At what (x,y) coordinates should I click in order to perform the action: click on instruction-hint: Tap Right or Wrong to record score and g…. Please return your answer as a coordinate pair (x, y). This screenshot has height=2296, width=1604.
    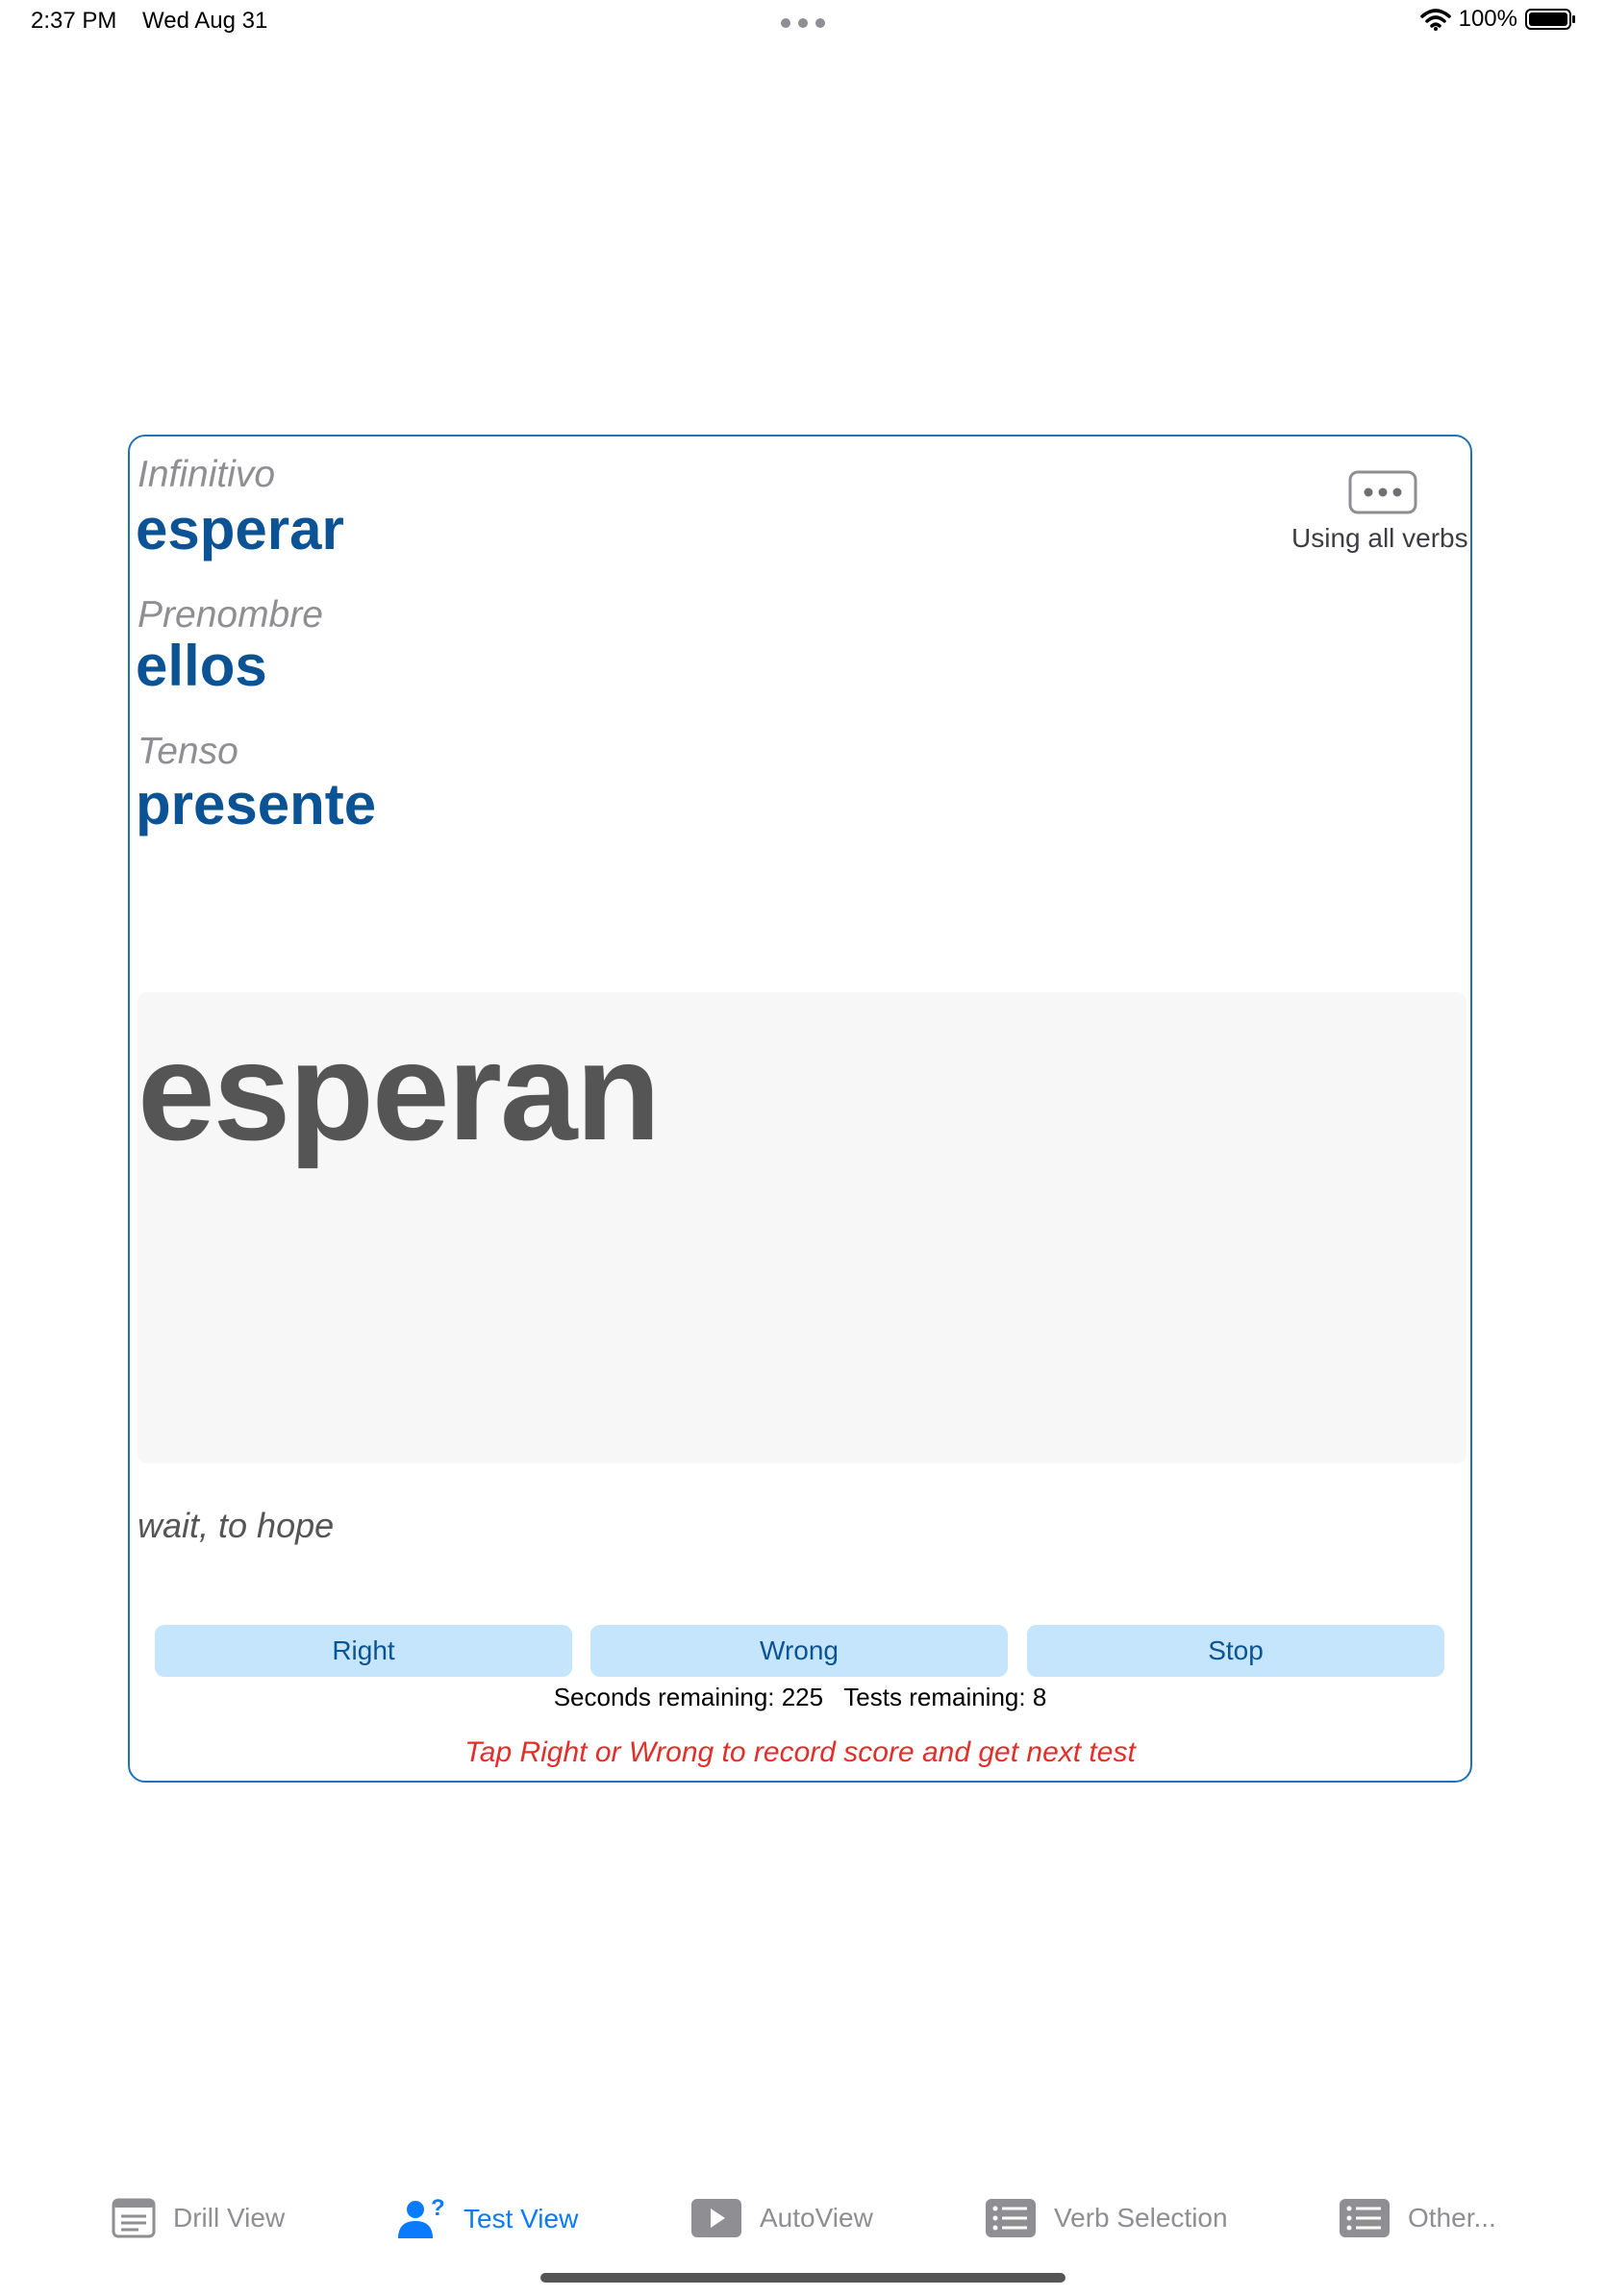
    Looking at the image, I should click on (800, 1752).